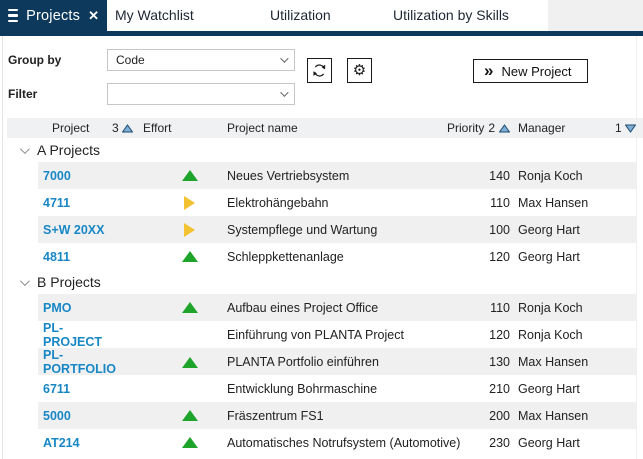 The width and height of the screenshot is (643, 459). Describe the element at coordinates (76, 443) in the screenshot. I see `project-id-link: AT214` at that location.